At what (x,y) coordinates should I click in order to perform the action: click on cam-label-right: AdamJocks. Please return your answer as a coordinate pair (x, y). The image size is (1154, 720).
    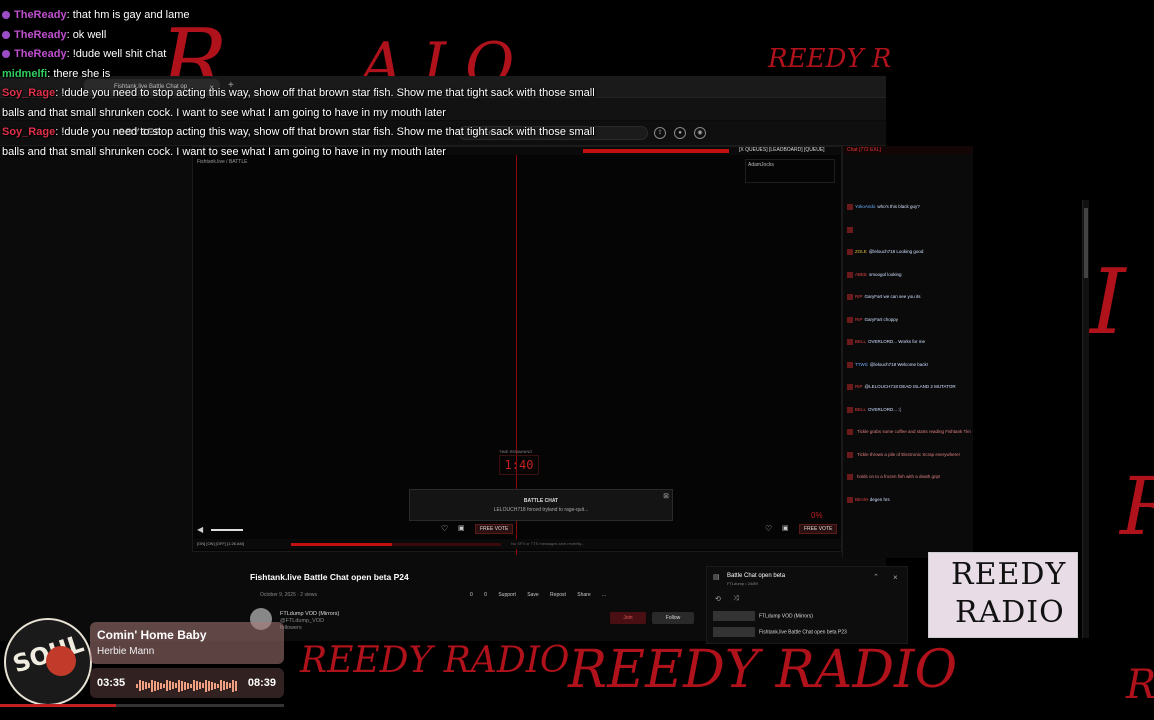
    Looking at the image, I should click on (790, 171).